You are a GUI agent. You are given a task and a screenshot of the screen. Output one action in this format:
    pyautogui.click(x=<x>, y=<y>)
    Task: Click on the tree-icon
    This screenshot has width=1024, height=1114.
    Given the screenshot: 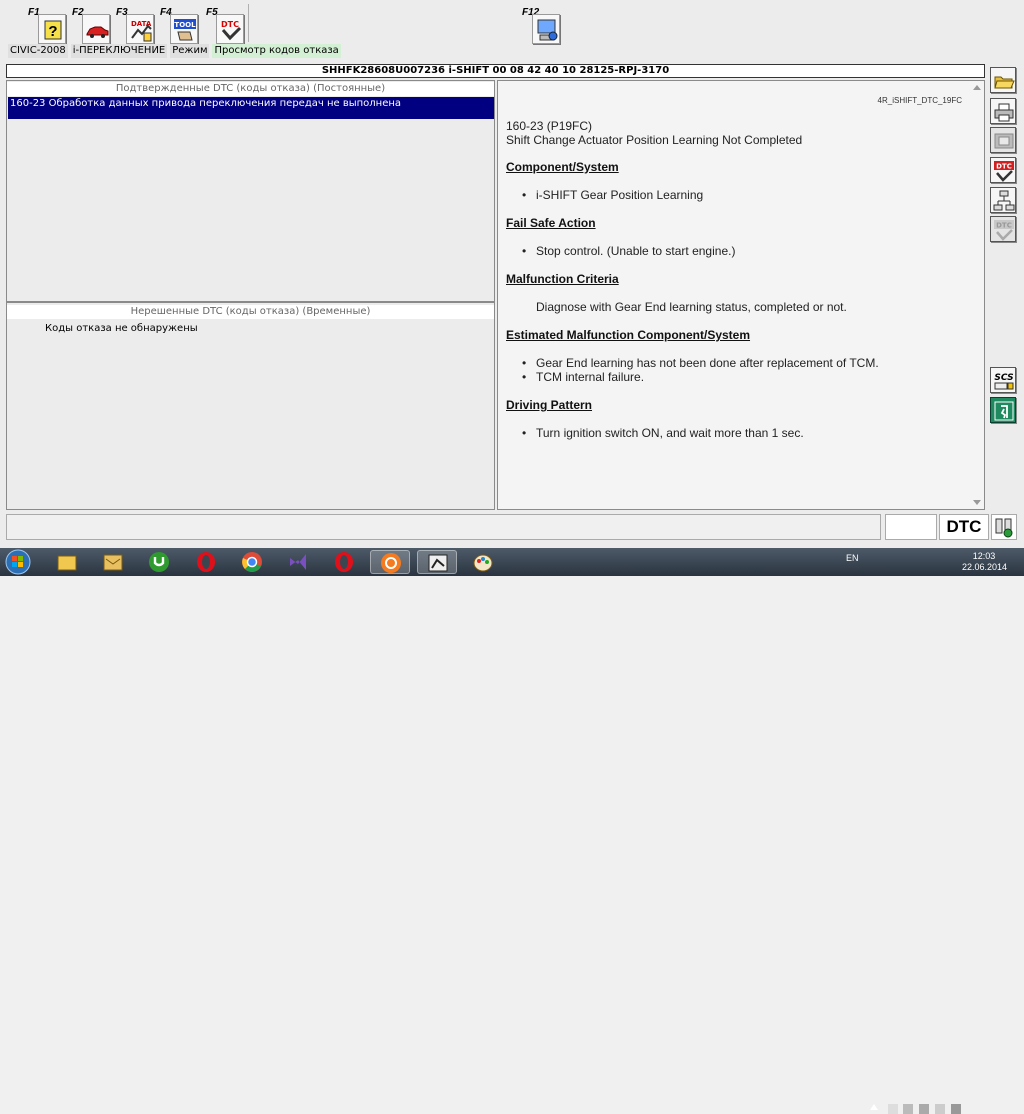 What is the action you would take?
    pyautogui.click(x=1004, y=200)
    